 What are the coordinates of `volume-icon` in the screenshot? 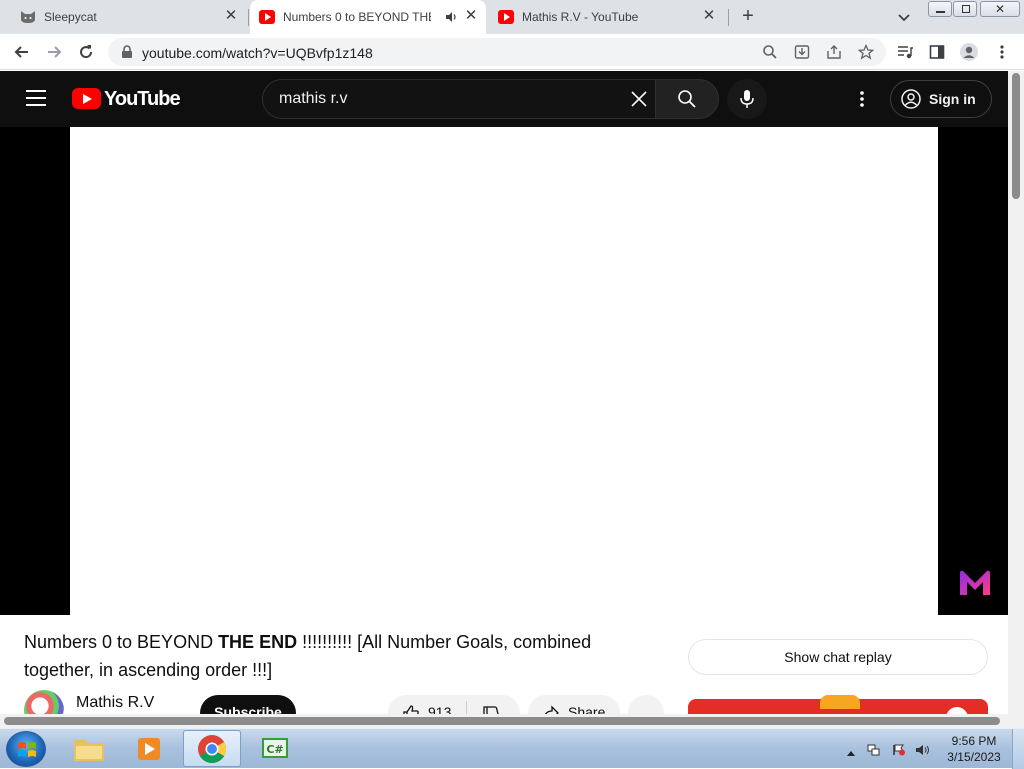 It's located at (922, 749).